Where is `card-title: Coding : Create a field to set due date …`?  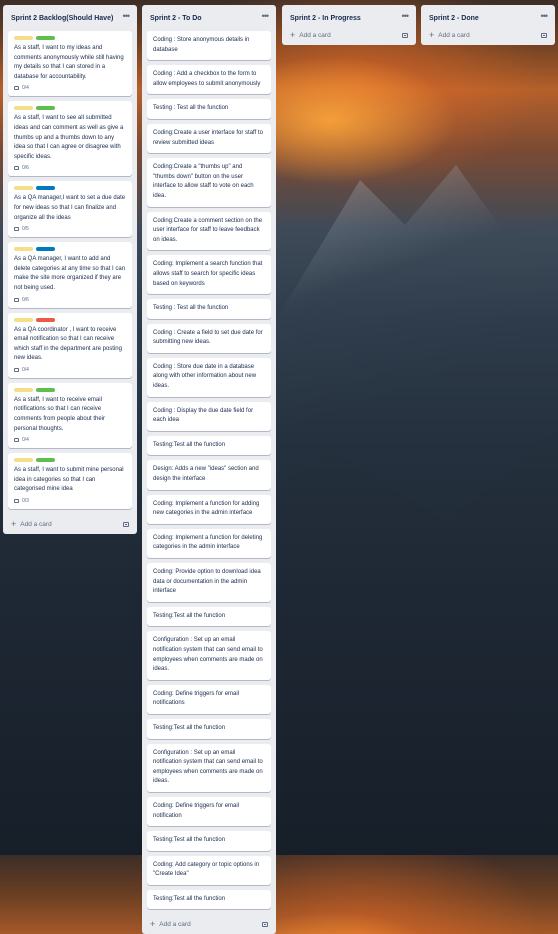
card-title: Coding : Create a field to set due date … is located at coordinates (208, 337).